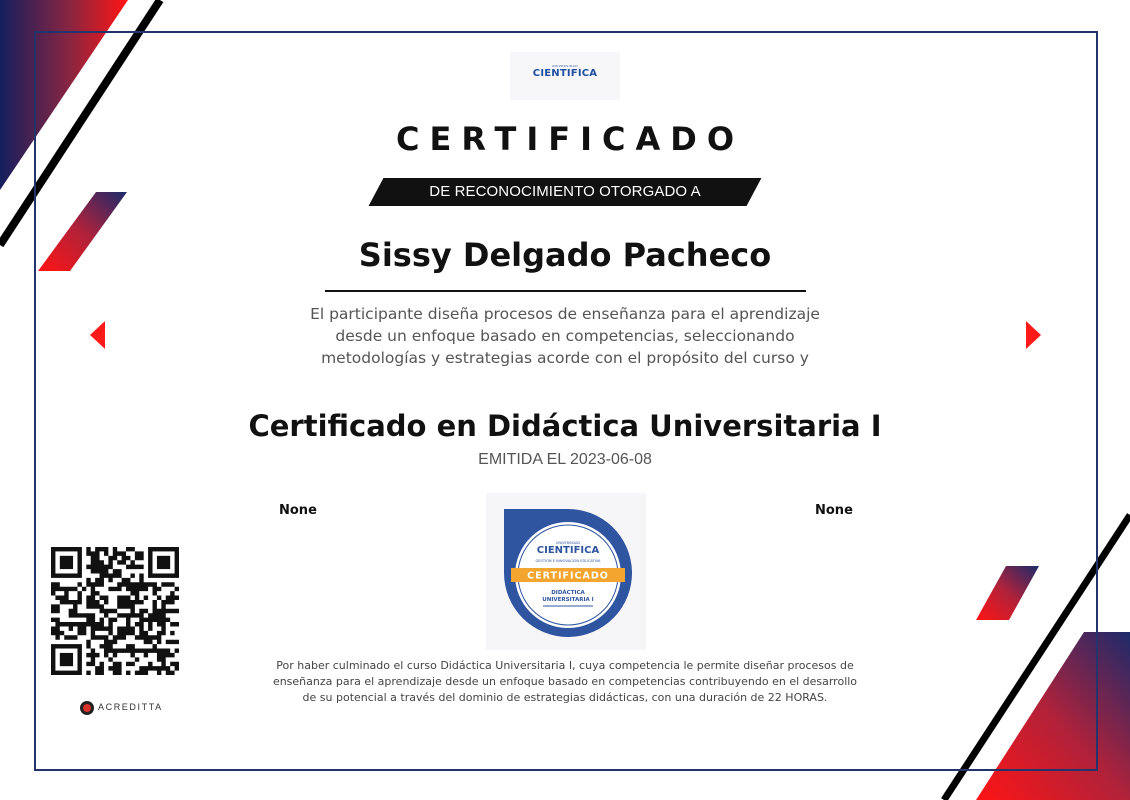  Describe the element at coordinates (87, 708) in the screenshot. I see `acreditta-mark-icon` at that location.